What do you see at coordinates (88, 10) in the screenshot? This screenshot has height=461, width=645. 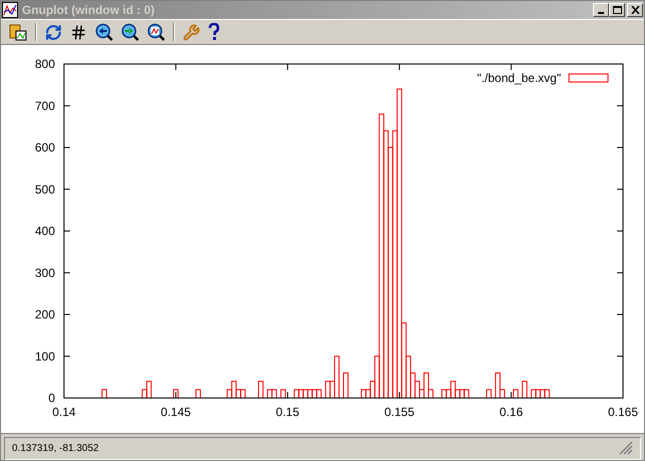 I see `window-title: Gnuplot (window id : 0)` at bounding box center [88, 10].